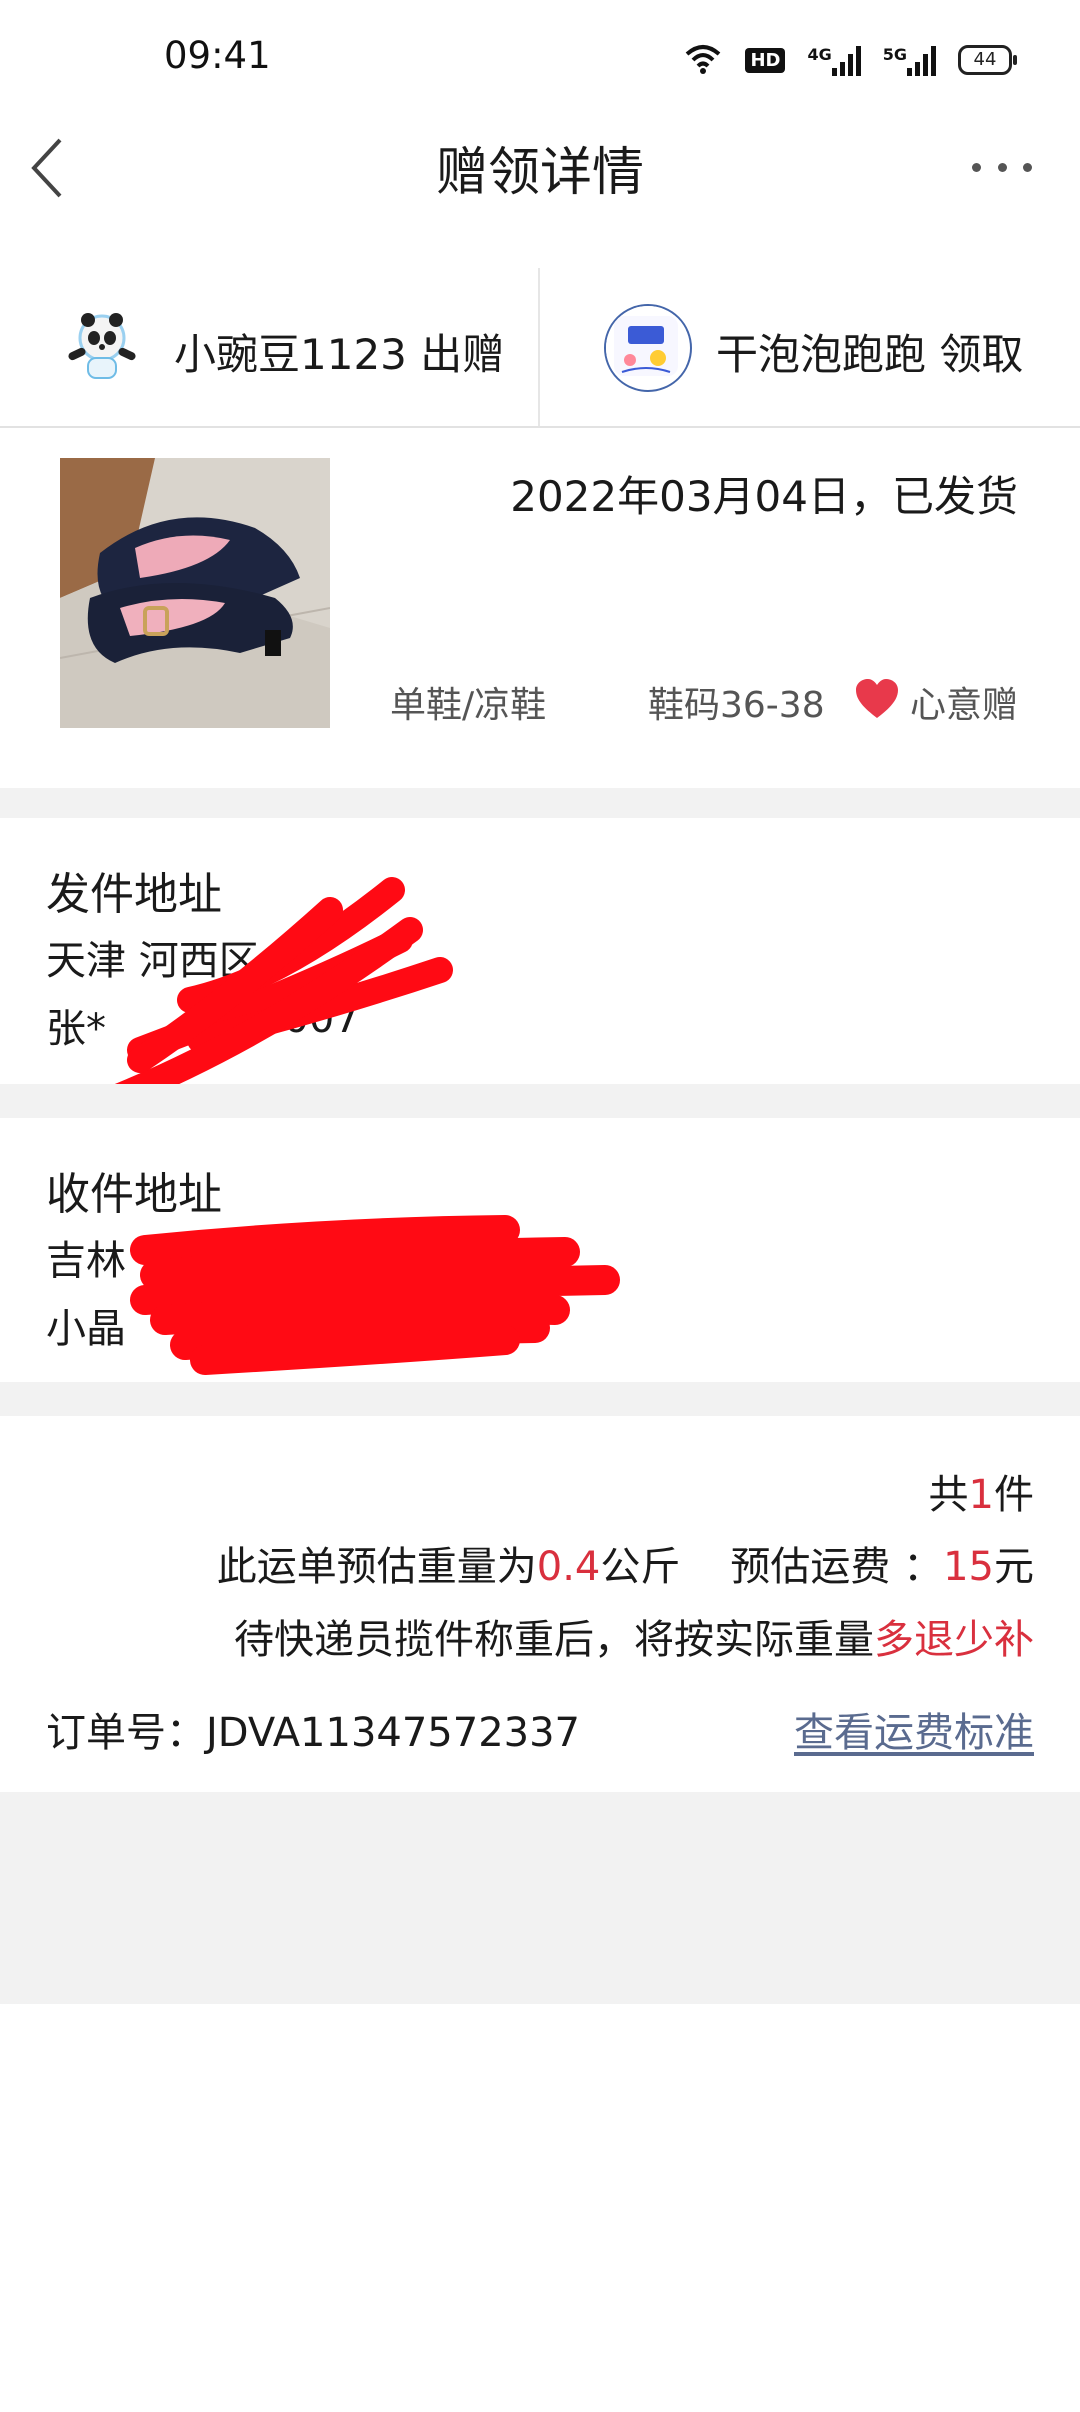  What do you see at coordinates (86, 1261) in the screenshot?
I see `receiver-address-line1: 吉林` at bounding box center [86, 1261].